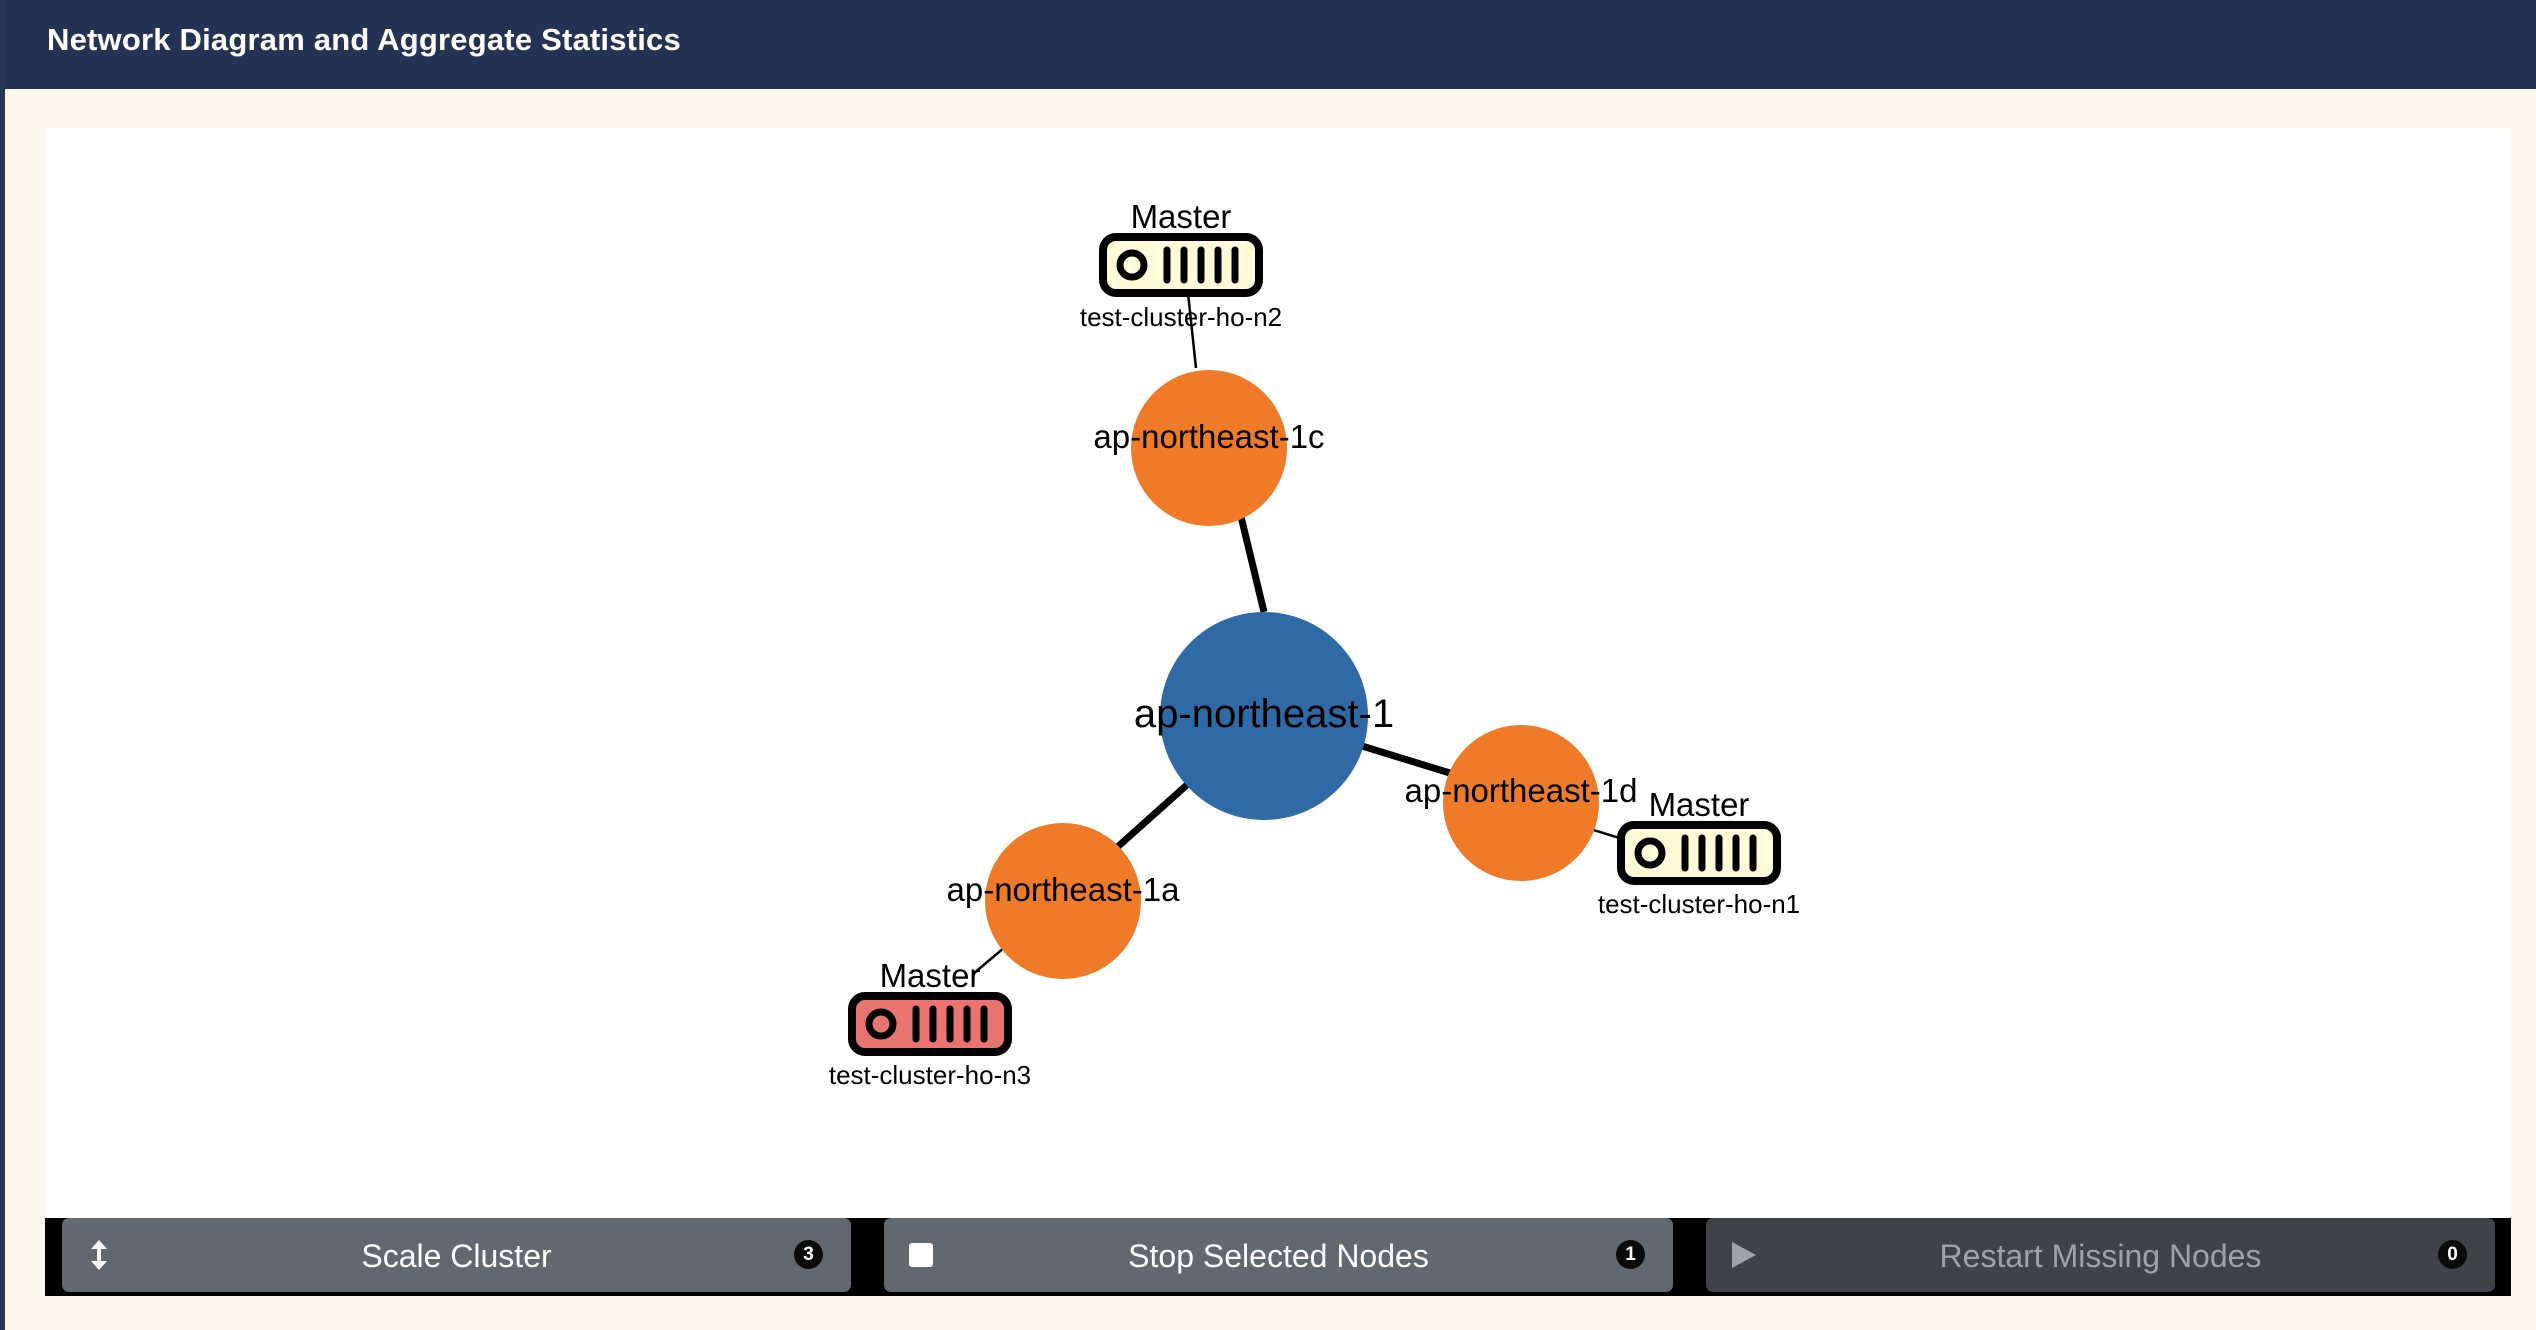 The width and height of the screenshot is (2536, 1330). Describe the element at coordinates (364, 39) in the screenshot. I see `page-title: Network Diagram and Aggregate Statistics` at that location.